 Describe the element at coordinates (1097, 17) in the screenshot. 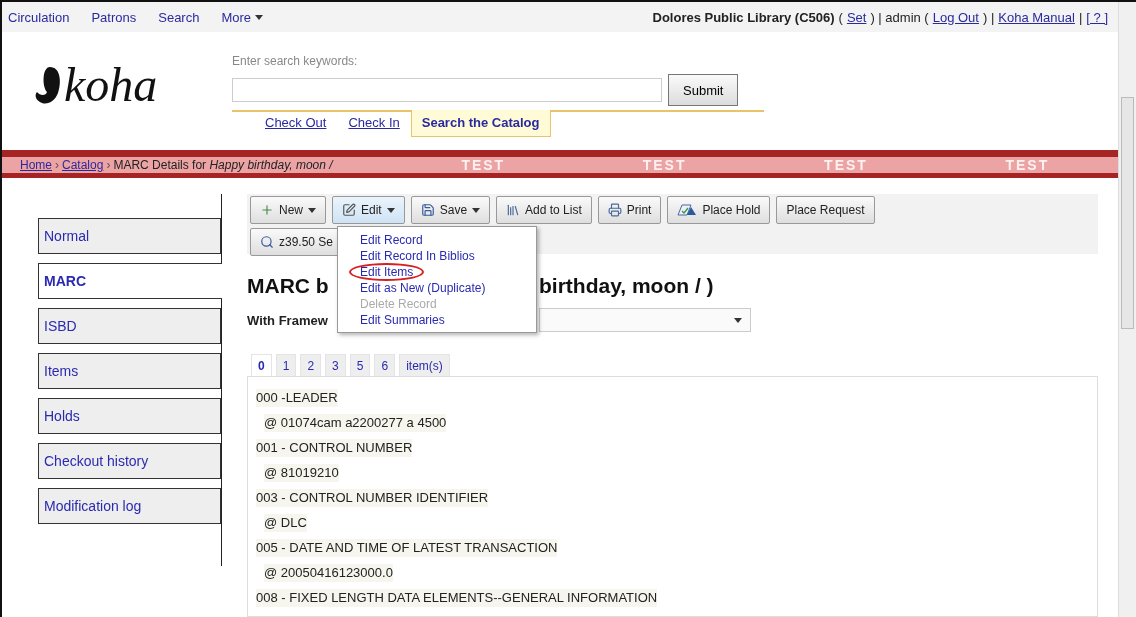

I see `header-link: [ ? ]` at that location.